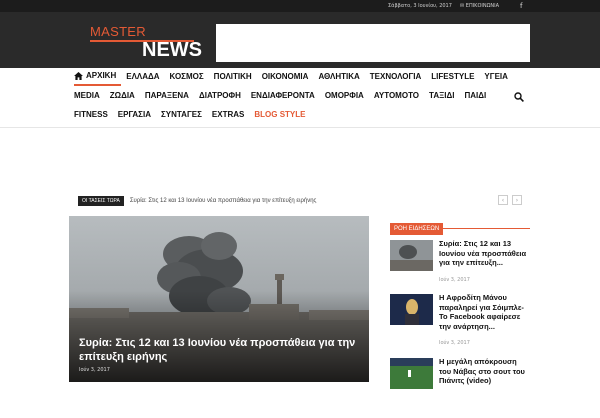 The width and height of the screenshot is (600, 418). Describe the element at coordinates (228, 115) in the screenshot. I see `nav-item-extras: EXTRAS` at that location.